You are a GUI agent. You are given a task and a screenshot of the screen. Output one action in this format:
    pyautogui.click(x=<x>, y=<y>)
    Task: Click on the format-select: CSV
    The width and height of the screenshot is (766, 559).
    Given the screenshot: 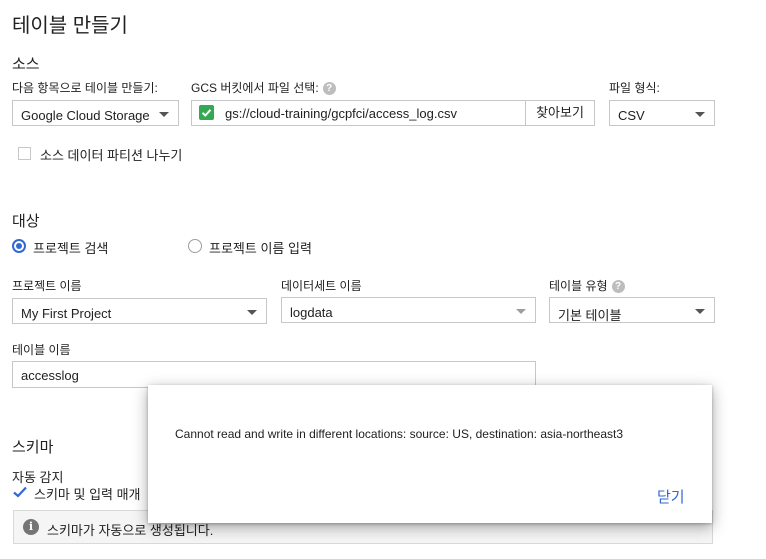 What is the action you would take?
    pyautogui.click(x=662, y=113)
    